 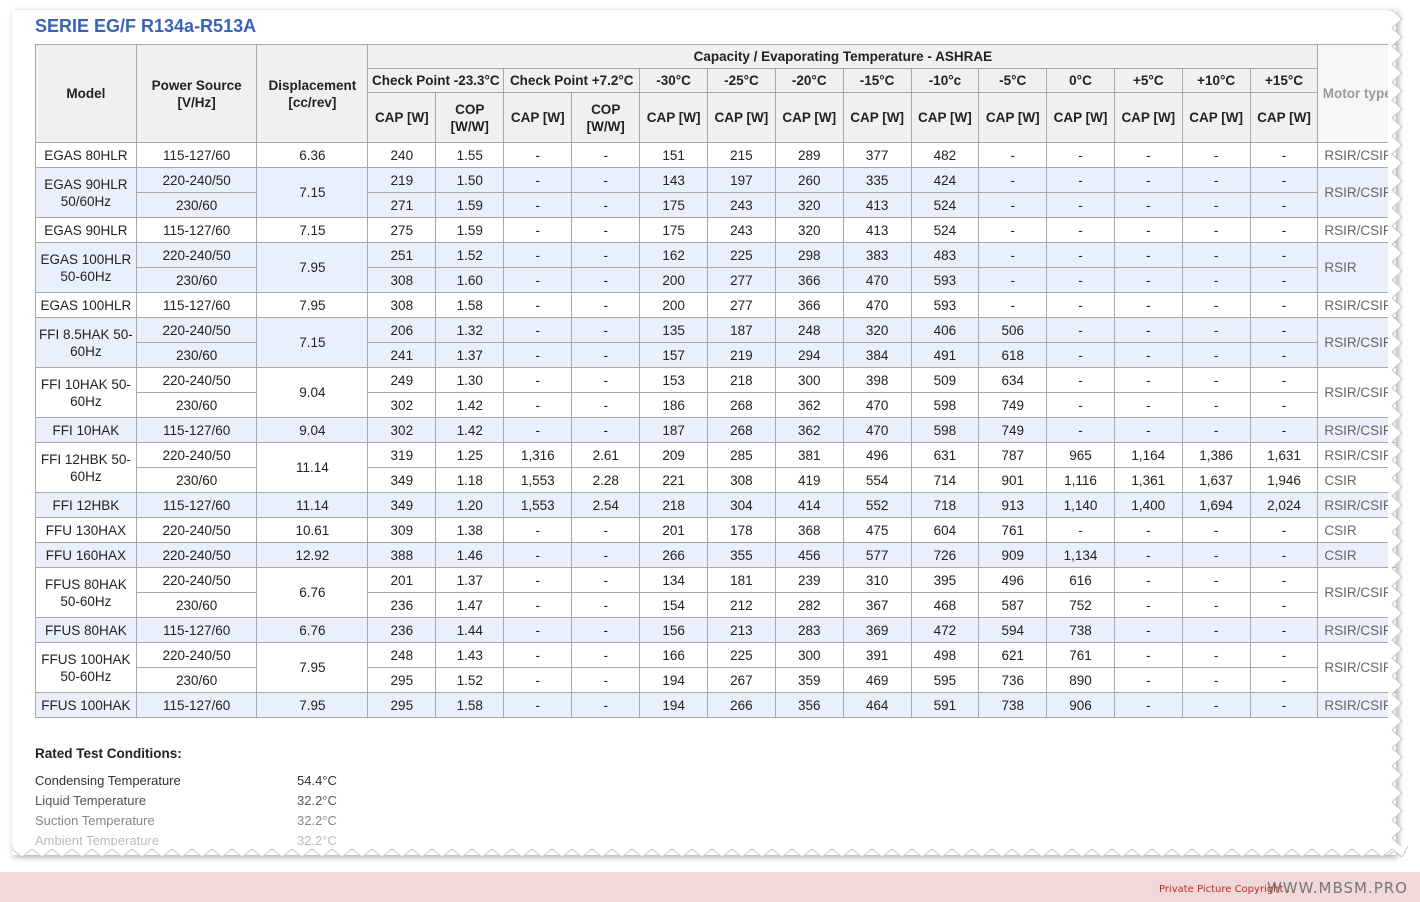 I want to click on value-cell: 391, so click(x=877, y=655).